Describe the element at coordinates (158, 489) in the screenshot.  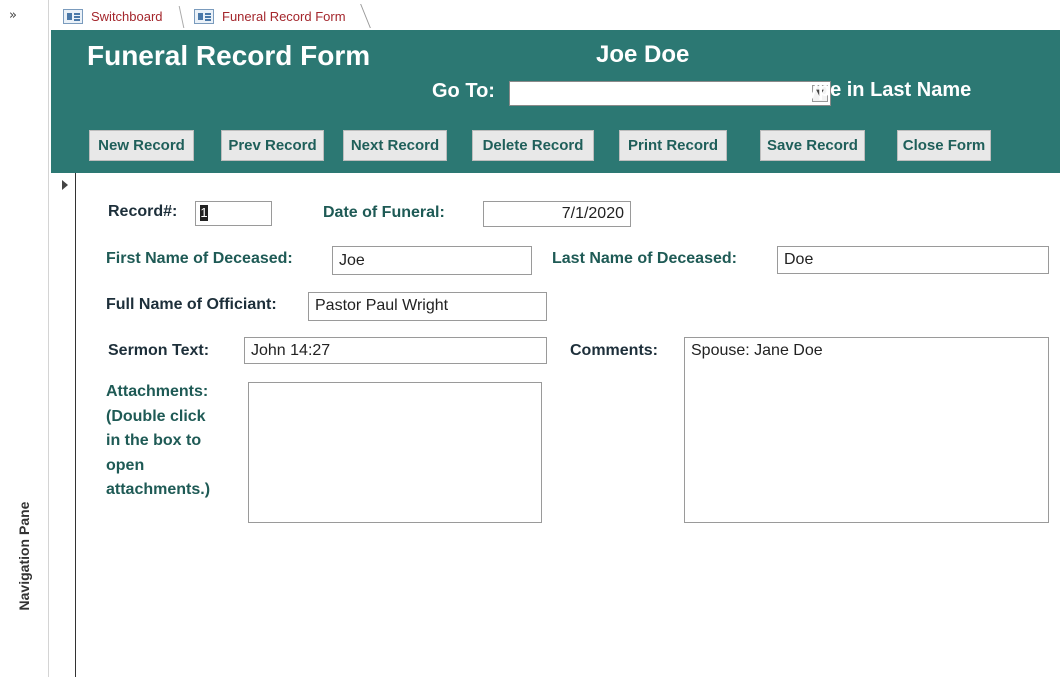
I see `attachments-label-line: attachments.)` at that location.